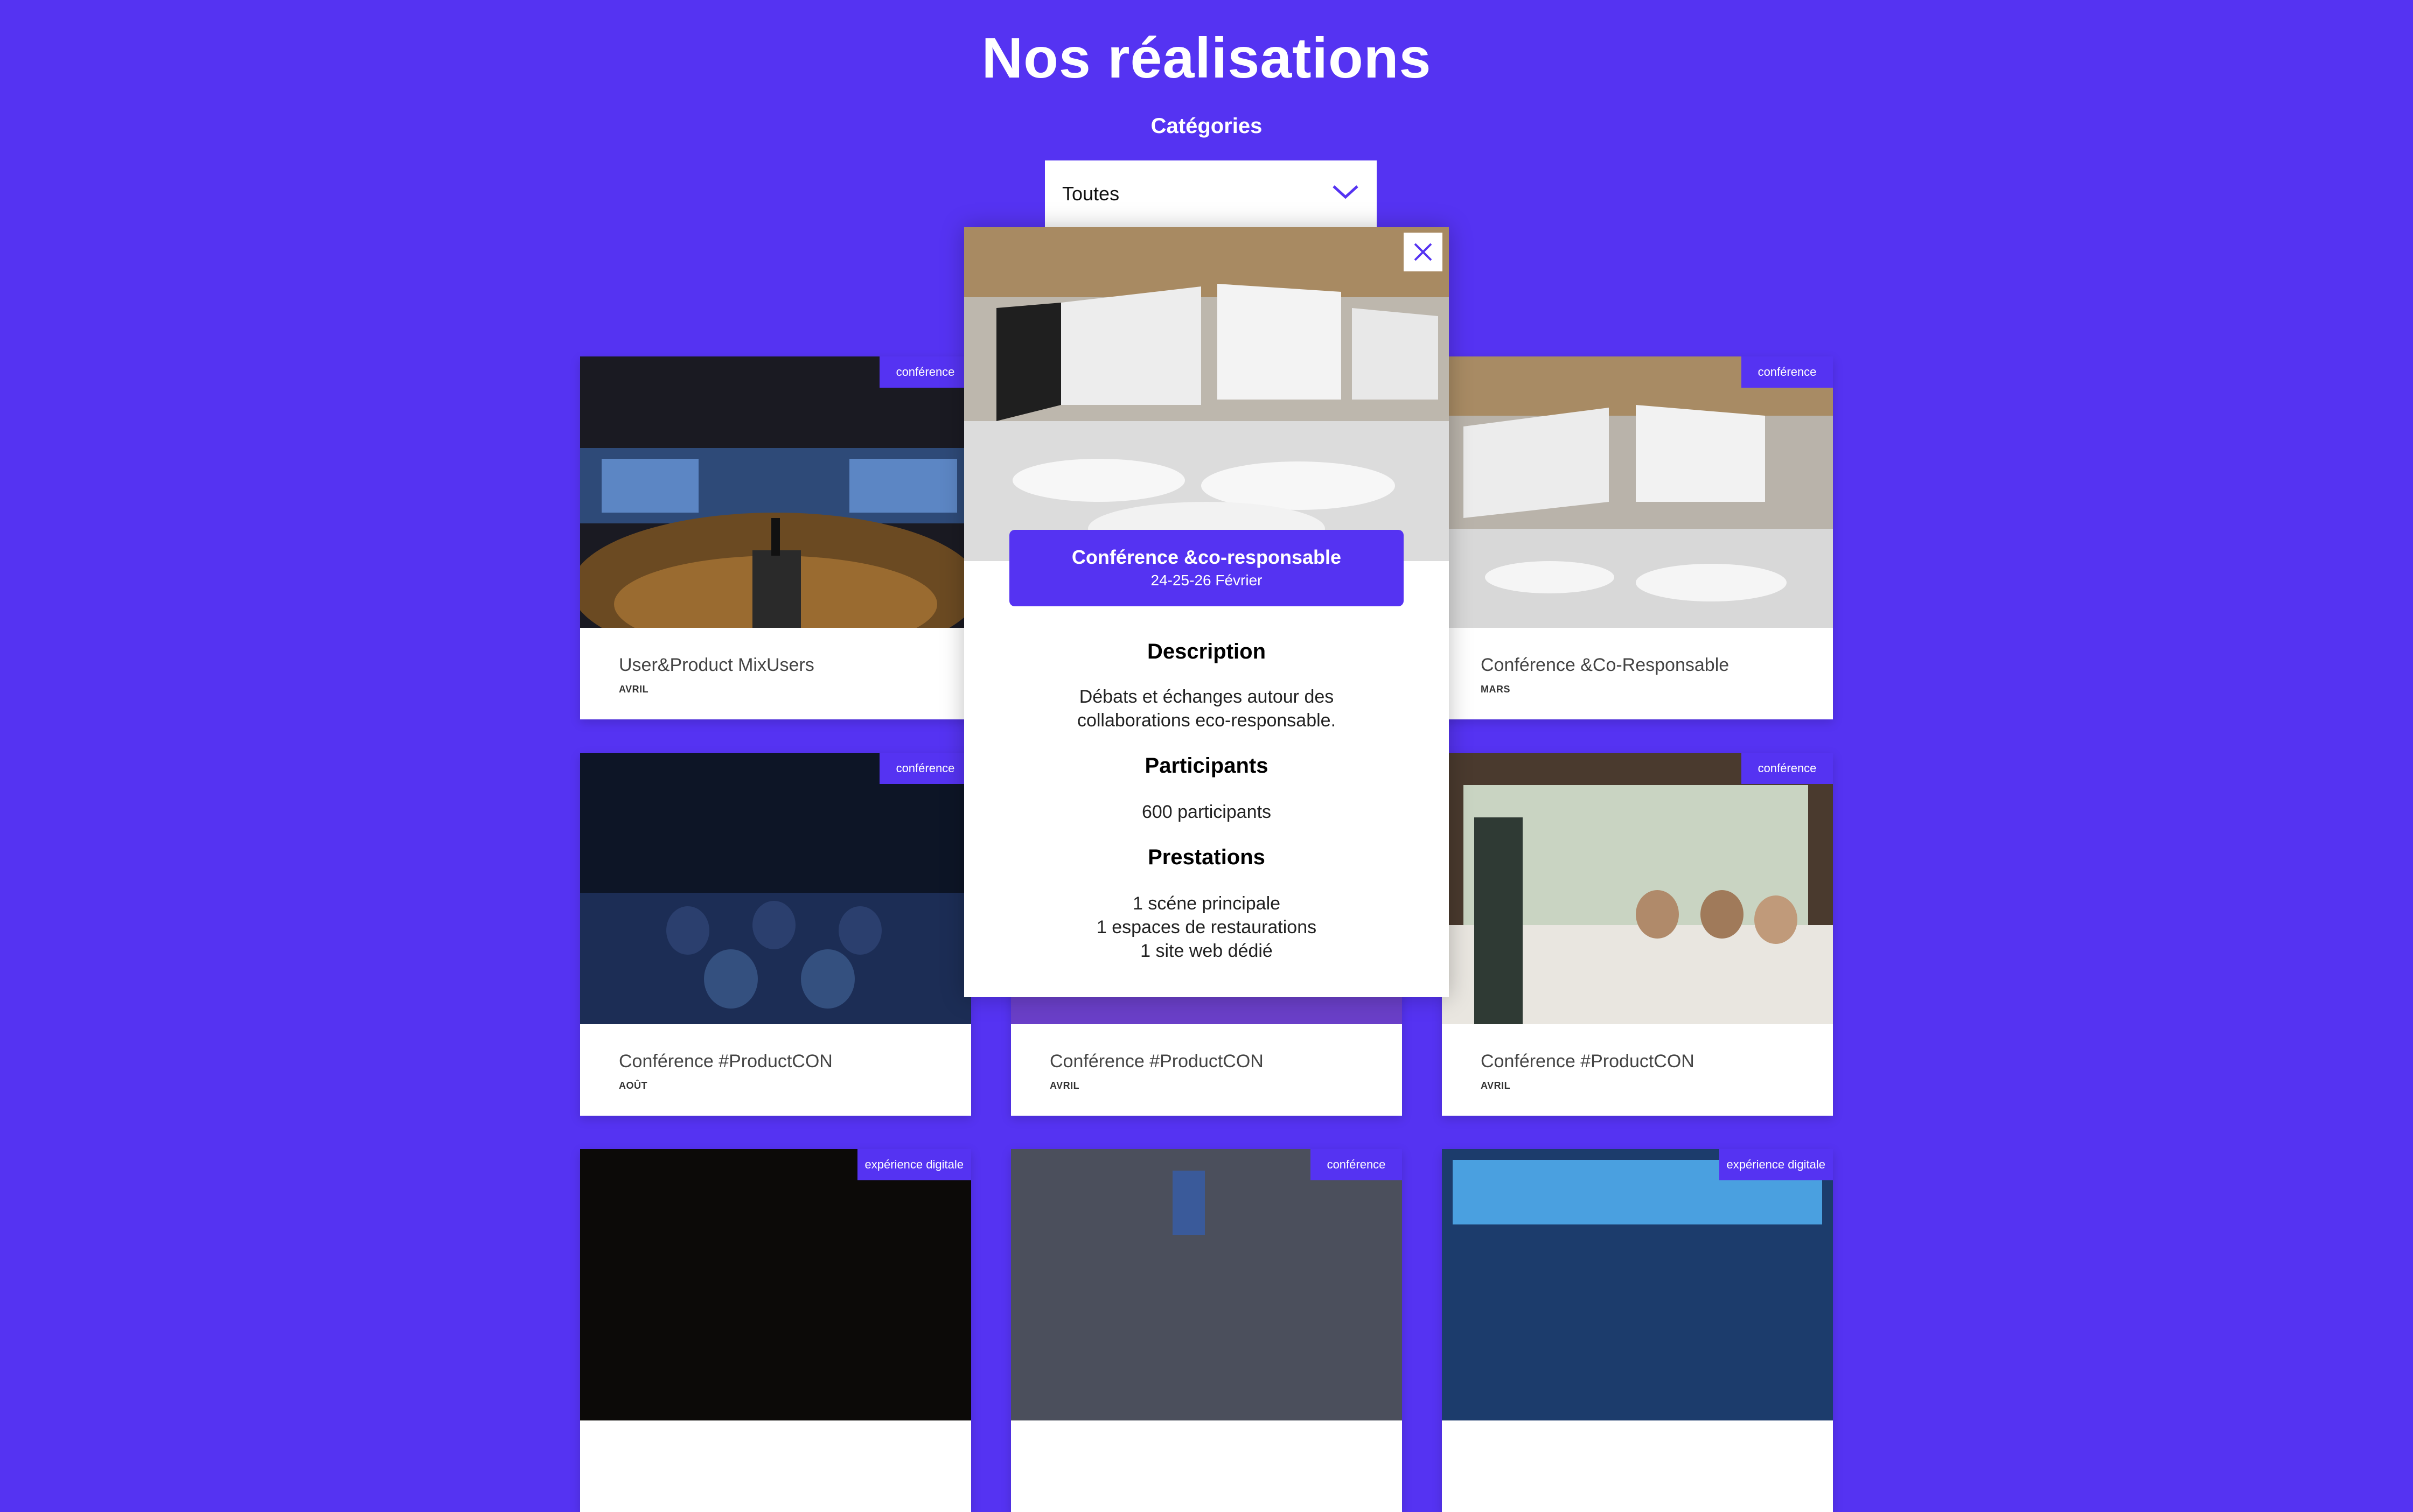  I want to click on prestation-item: 1 espaces de restaurations, so click(1206, 927).